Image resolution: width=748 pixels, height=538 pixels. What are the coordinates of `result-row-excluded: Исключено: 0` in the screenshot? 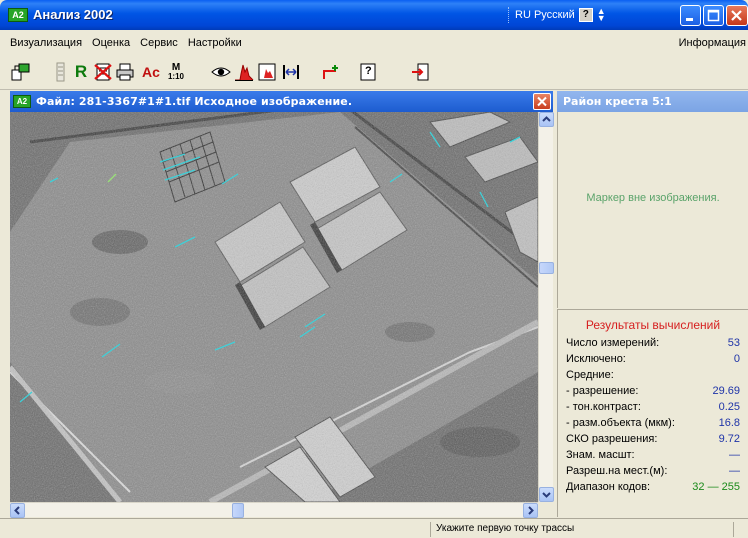 It's located at (653, 360).